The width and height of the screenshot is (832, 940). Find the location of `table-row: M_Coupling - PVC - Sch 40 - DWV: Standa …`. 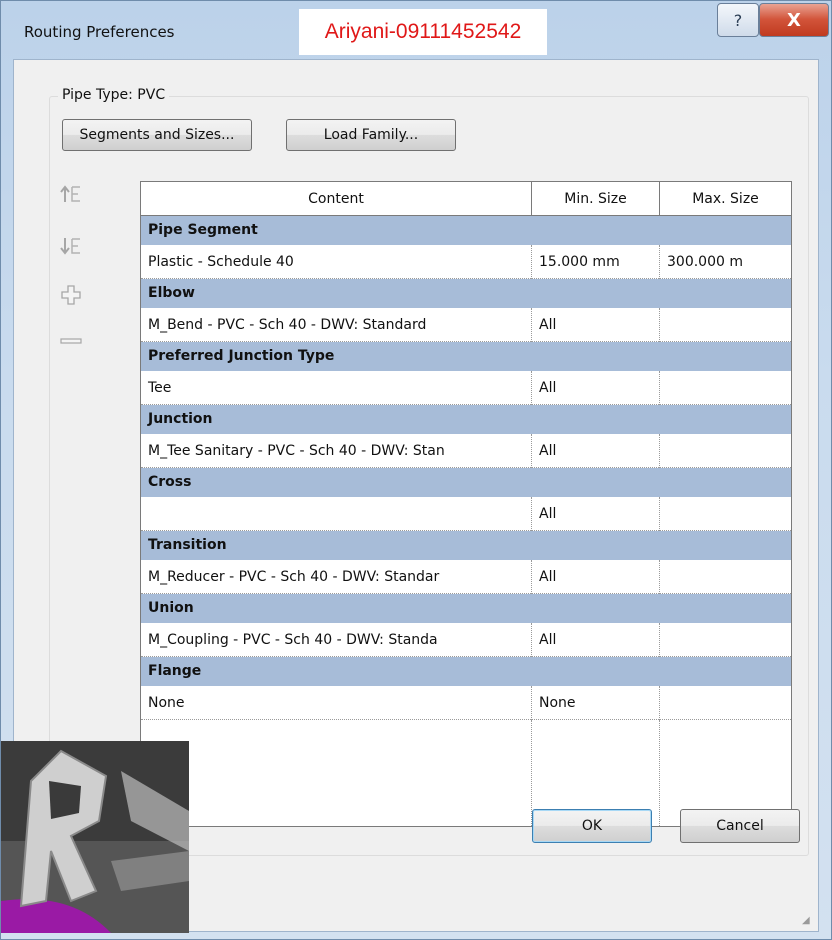

table-row: M_Coupling - PVC - Sch 40 - DWV: Standa … is located at coordinates (466, 640).